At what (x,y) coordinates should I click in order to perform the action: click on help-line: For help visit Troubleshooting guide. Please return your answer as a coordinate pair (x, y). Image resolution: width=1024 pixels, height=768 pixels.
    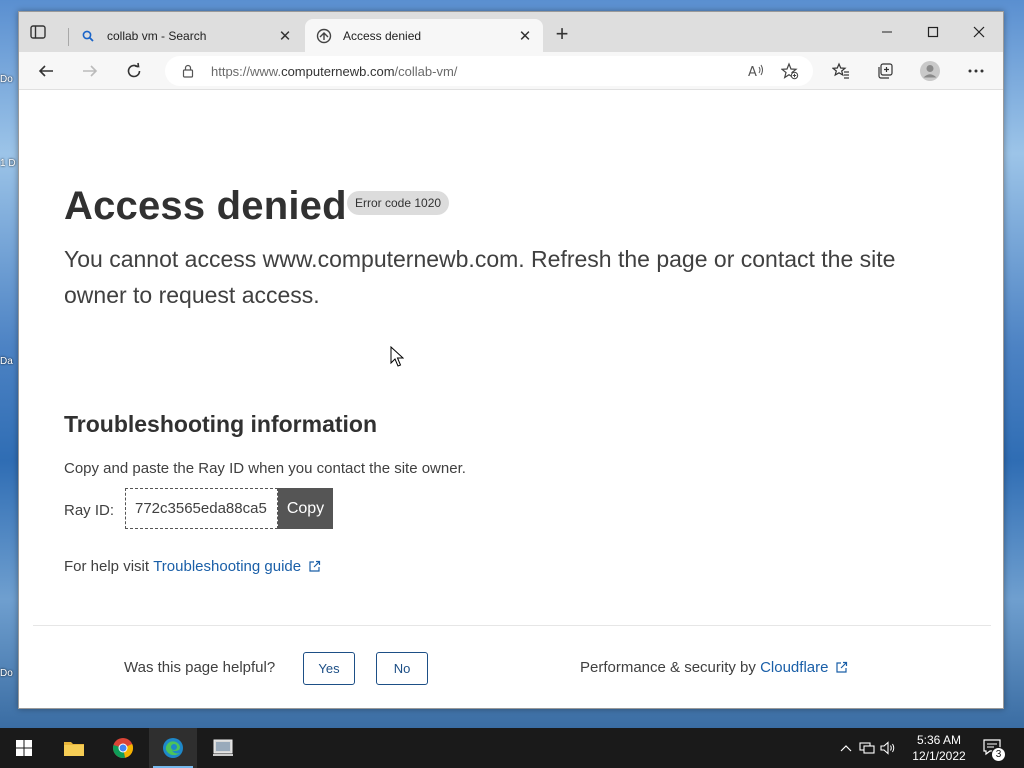
    Looking at the image, I should click on (192, 566).